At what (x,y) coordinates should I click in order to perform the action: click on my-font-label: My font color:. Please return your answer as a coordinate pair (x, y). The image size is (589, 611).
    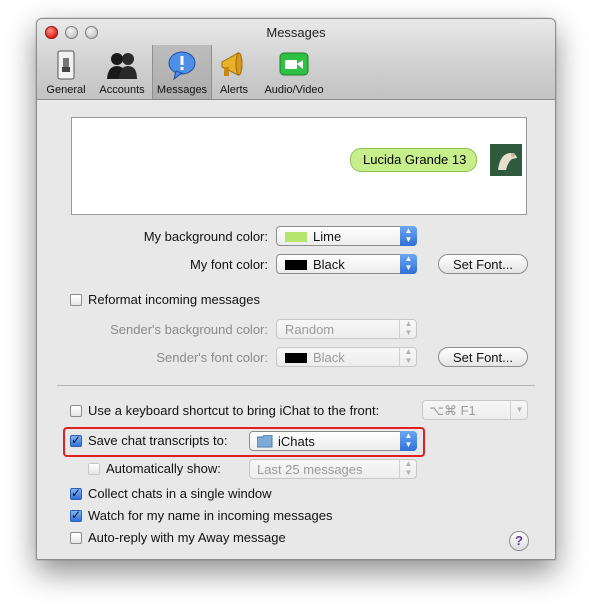
    Looking at the image, I should click on (228, 264).